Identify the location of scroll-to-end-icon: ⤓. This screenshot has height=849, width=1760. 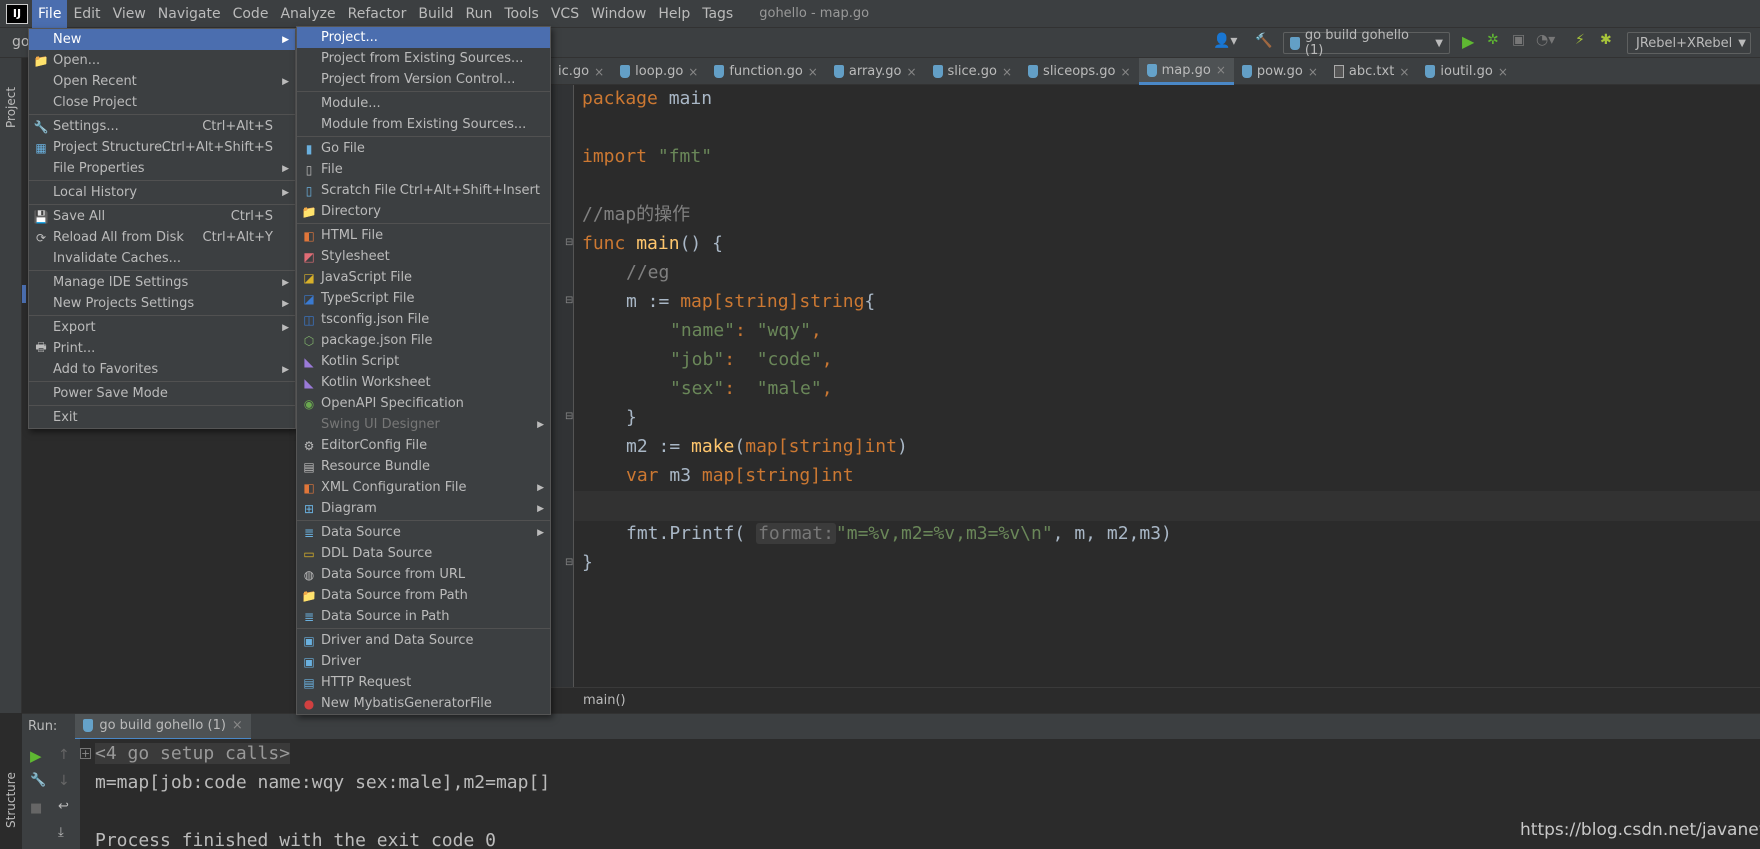
(61, 832).